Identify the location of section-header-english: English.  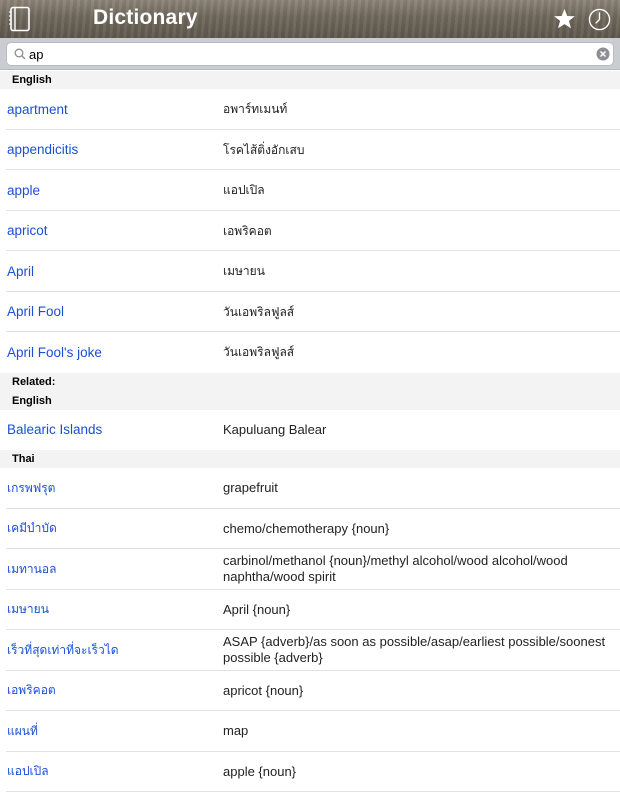
(310, 80).